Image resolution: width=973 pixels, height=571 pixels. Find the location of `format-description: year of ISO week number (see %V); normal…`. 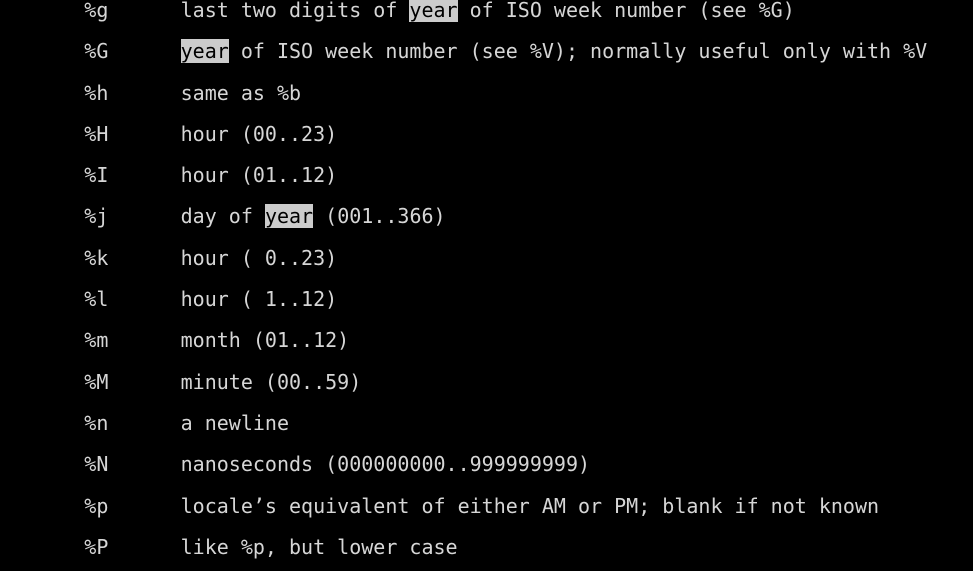

format-description: year of ISO week number (see %V); normal… is located at coordinates (554, 51).